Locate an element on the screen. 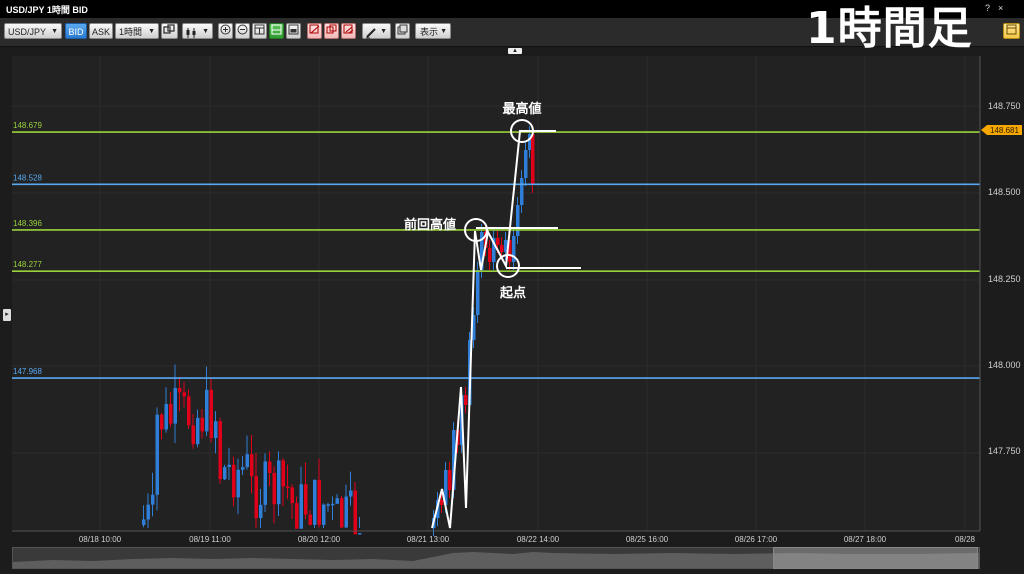 The width and height of the screenshot is (1024, 574). current-price-label: 148.681 is located at coordinates (1004, 130).